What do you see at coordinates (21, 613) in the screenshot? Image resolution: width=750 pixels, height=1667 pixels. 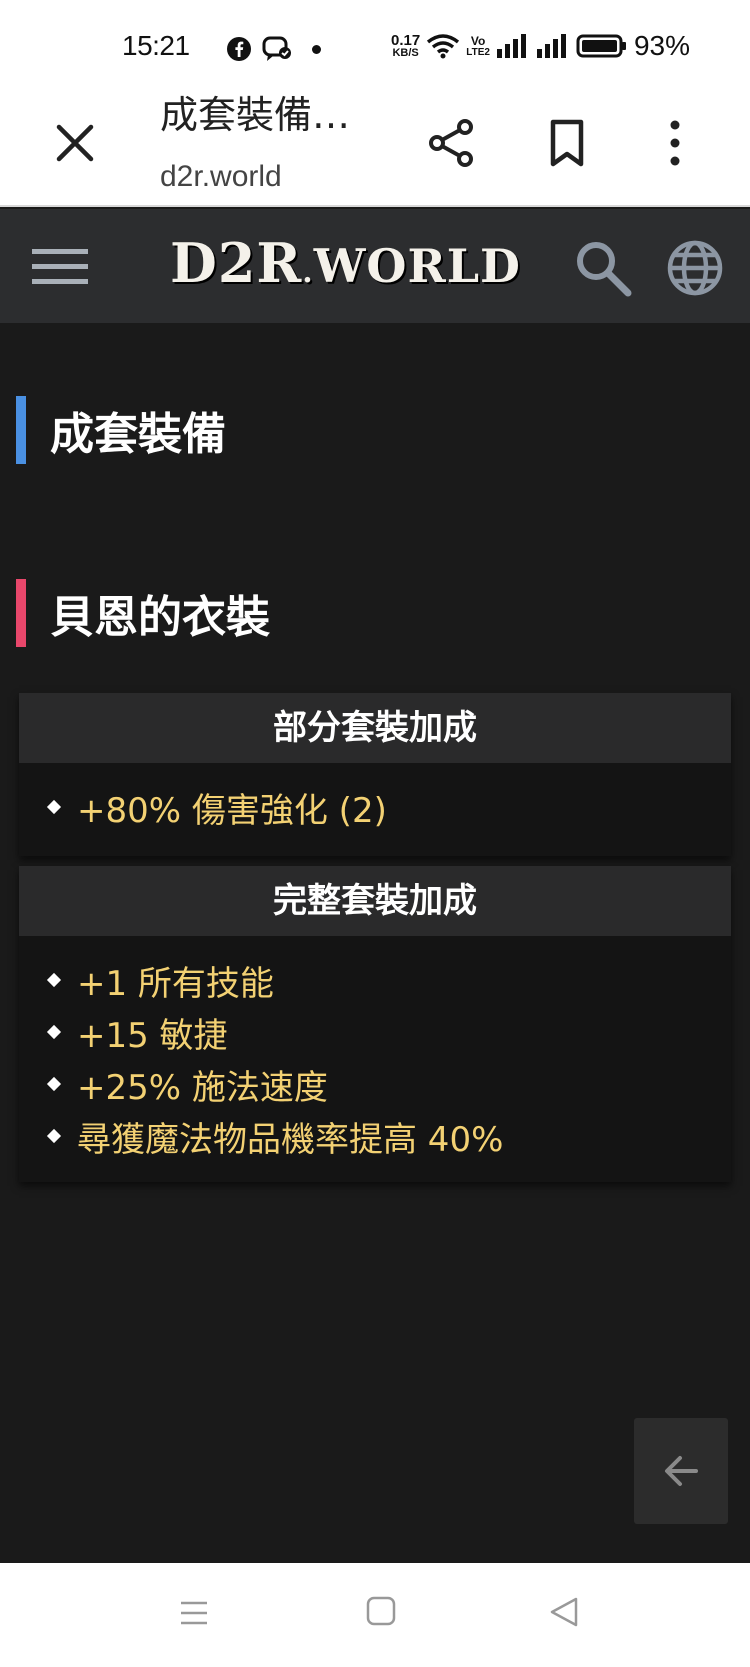 I see `set-accent-bar` at bounding box center [21, 613].